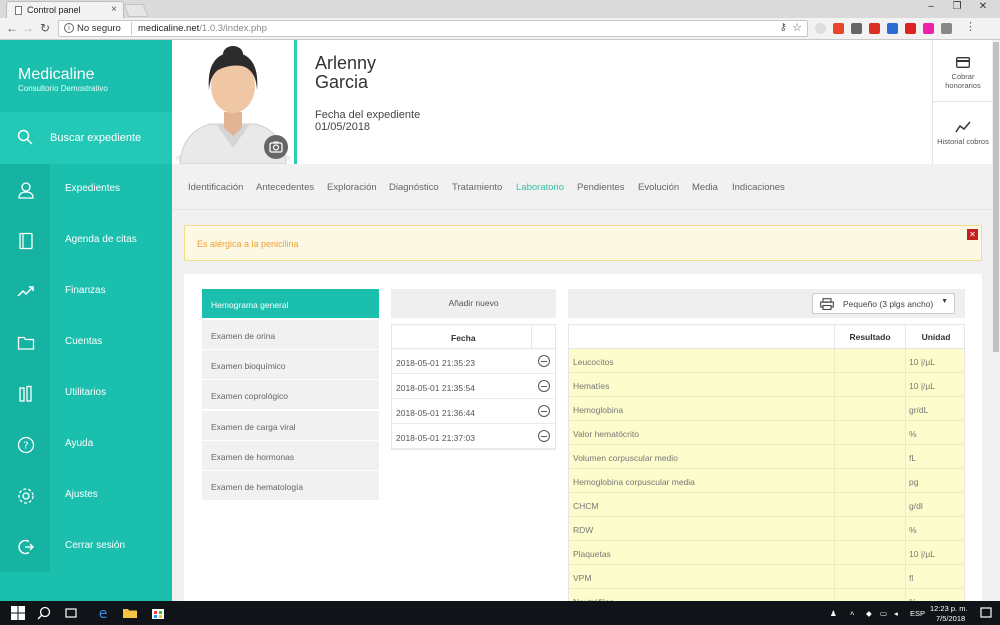 This screenshot has width=1000, height=625. I want to click on search-icon, so click(44, 613).